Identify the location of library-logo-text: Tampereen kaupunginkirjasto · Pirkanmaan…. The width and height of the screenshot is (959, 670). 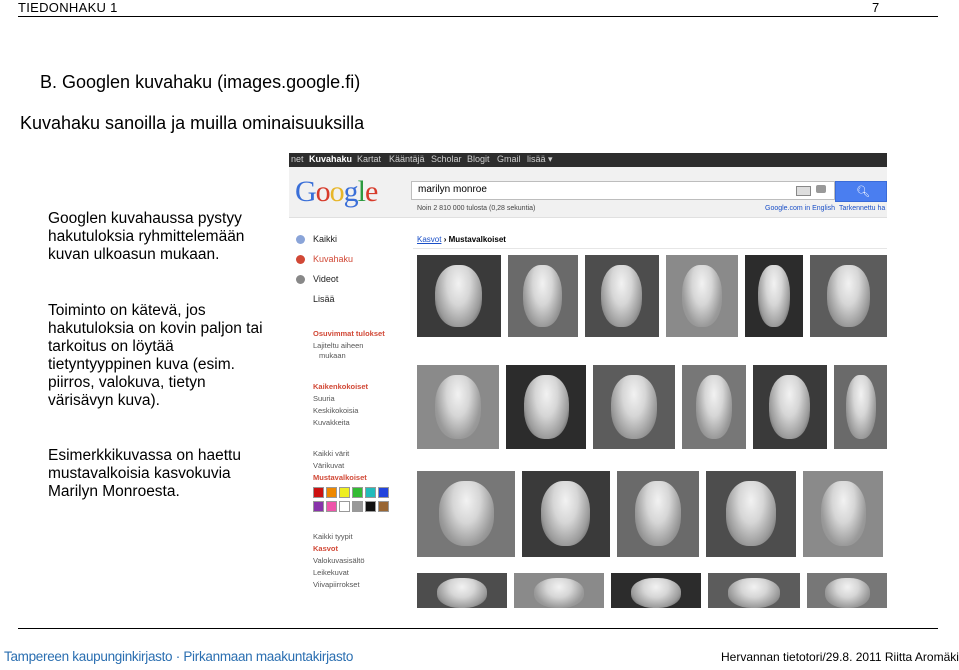
(179, 656).